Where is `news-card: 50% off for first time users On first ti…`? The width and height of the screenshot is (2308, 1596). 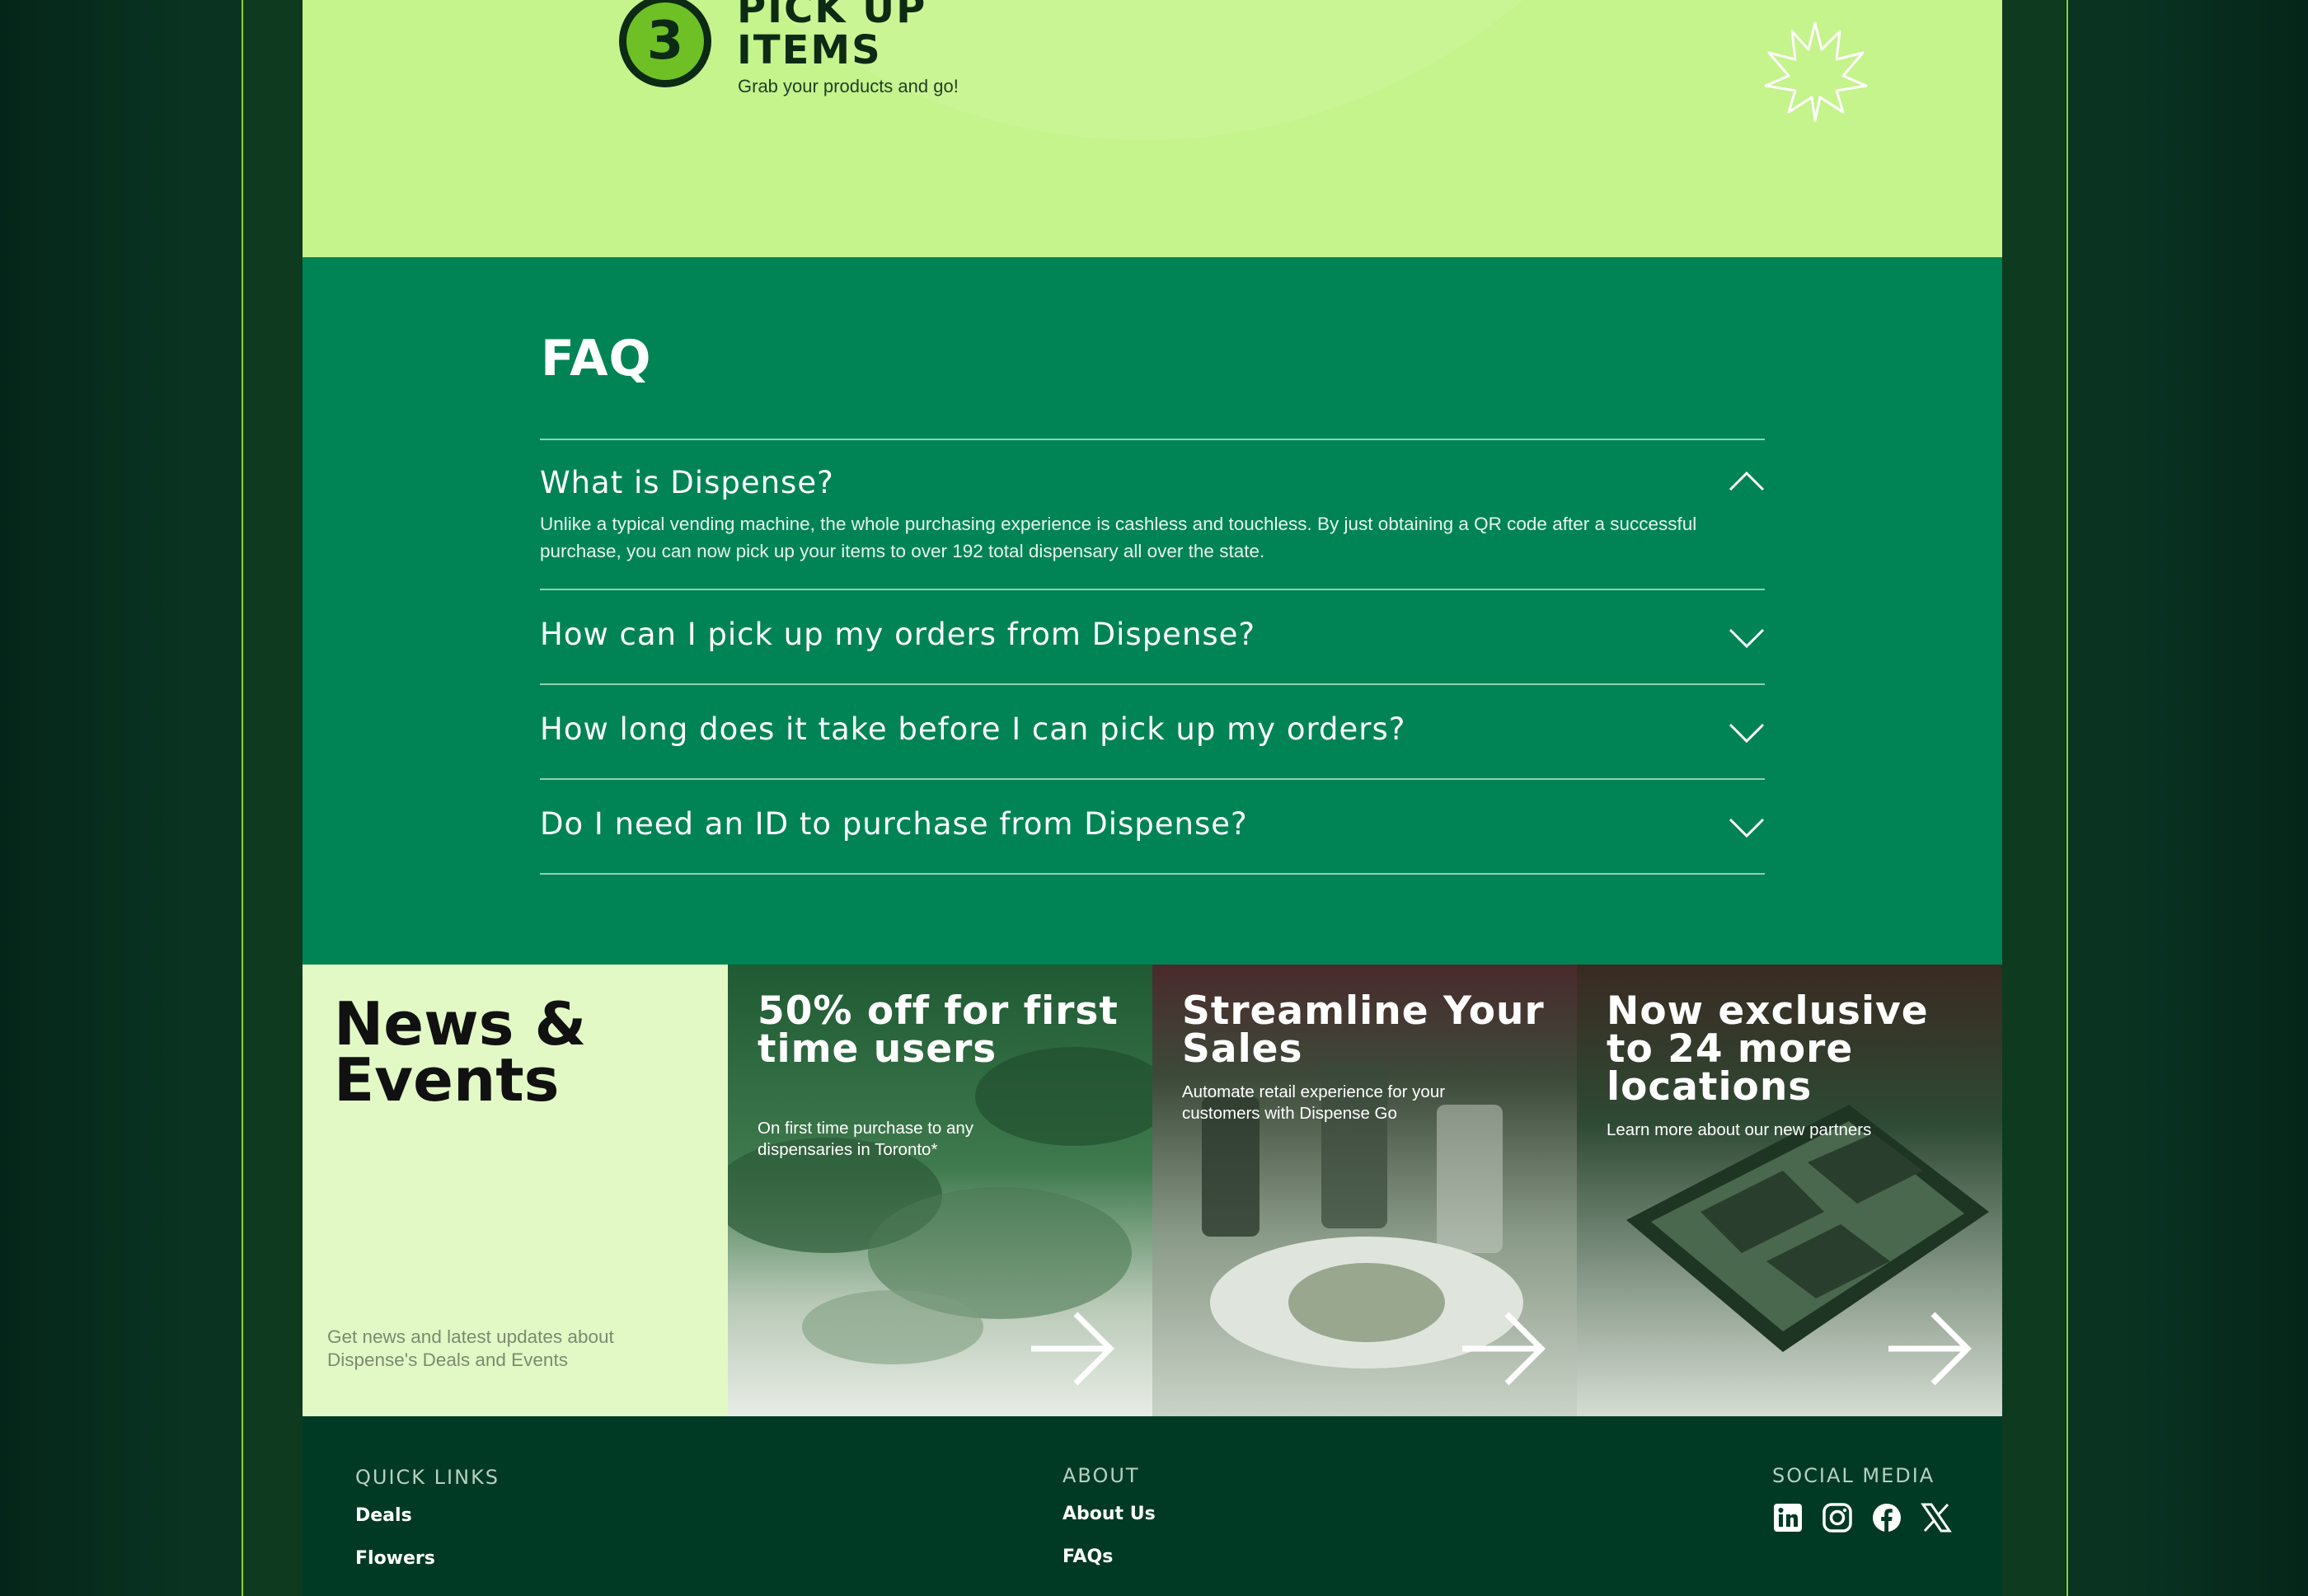
news-card: 50% off for first time users On first ti… is located at coordinates (940, 1190).